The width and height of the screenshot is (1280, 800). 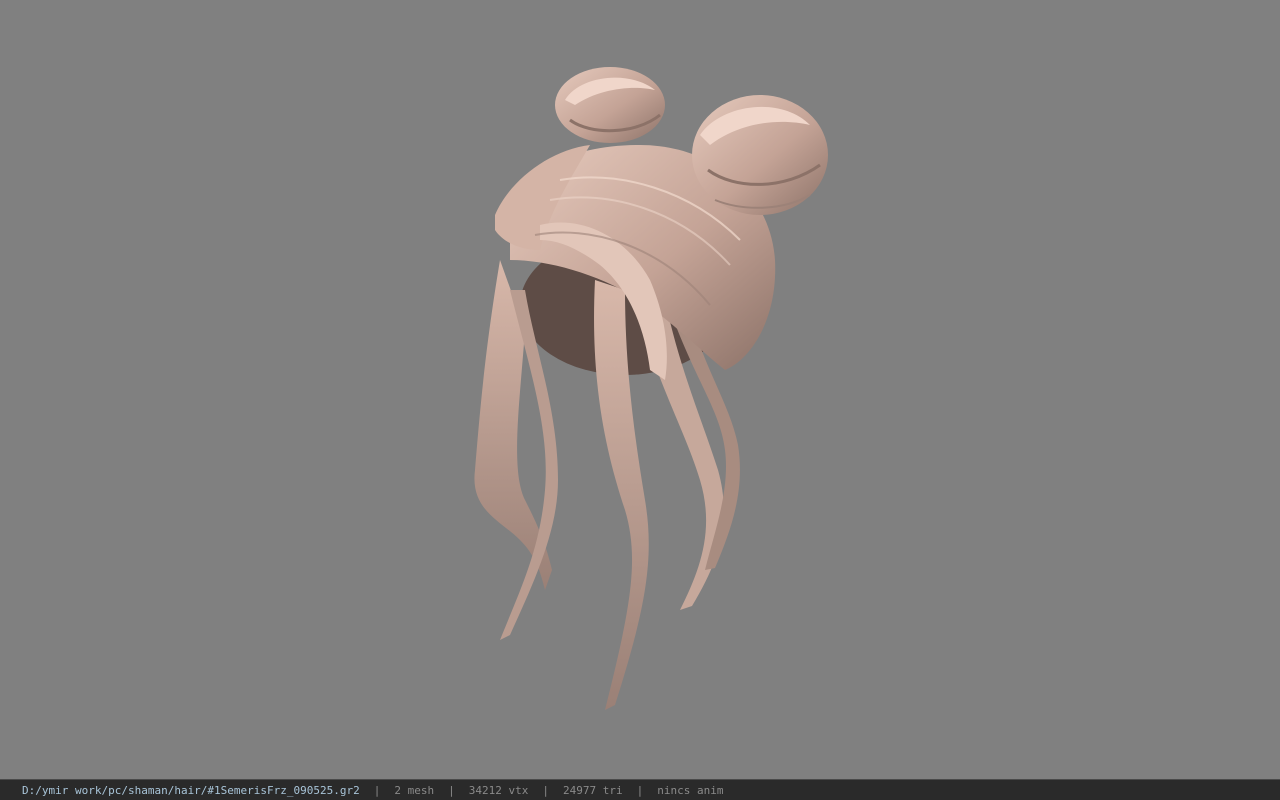 What do you see at coordinates (593, 790) in the screenshot?
I see `triangle-count: 24977 tri` at bounding box center [593, 790].